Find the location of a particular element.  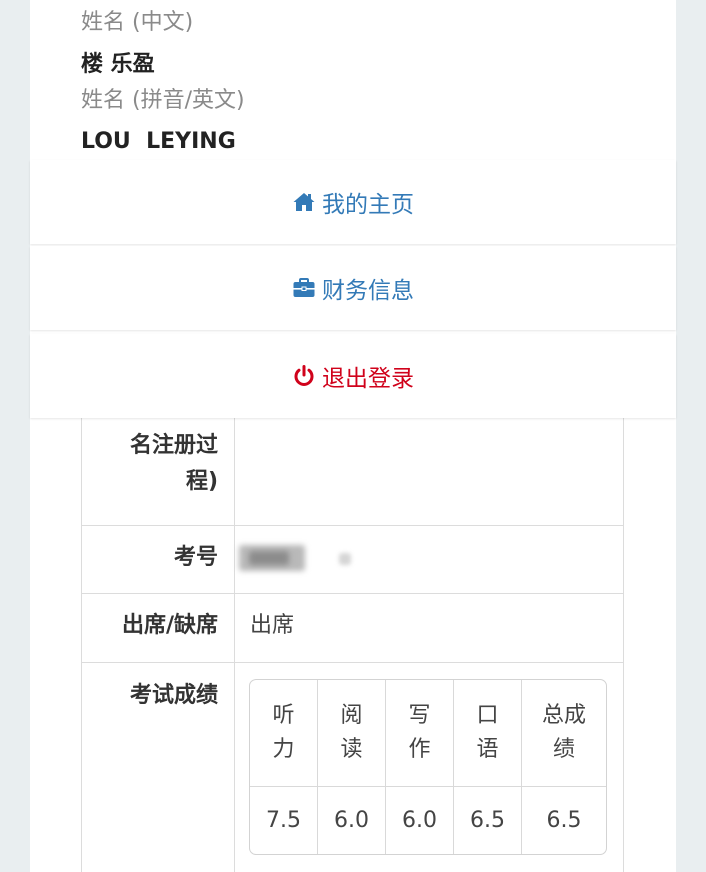

score-value-overall: 6.5 is located at coordinates (564, 820).